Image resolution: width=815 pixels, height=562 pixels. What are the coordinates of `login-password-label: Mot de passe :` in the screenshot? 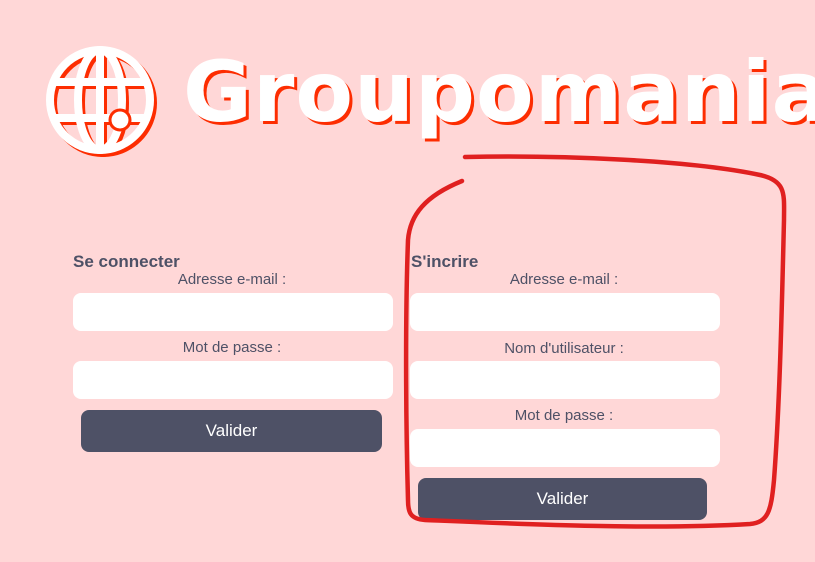 It's located at (232, 347).